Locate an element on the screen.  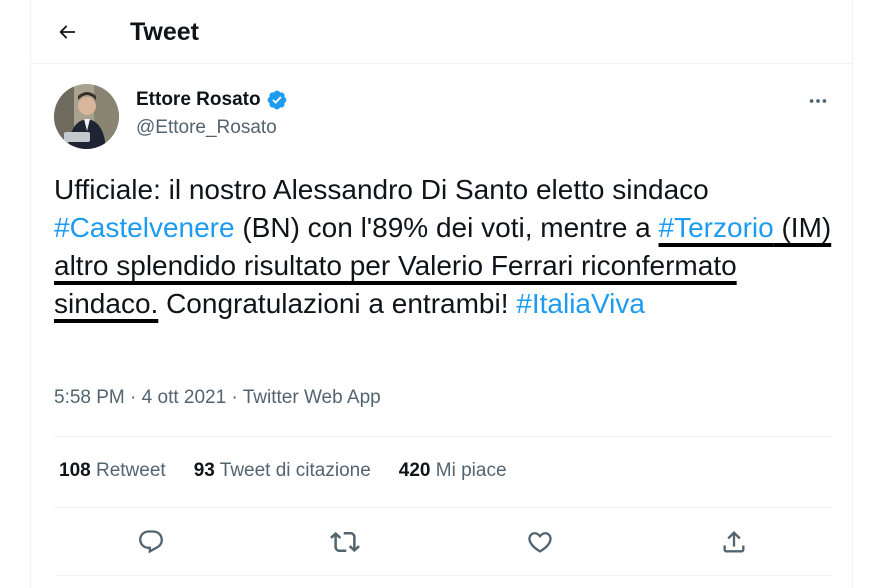
like-count: 420 Mi piace is located at coordinates (453, 471).